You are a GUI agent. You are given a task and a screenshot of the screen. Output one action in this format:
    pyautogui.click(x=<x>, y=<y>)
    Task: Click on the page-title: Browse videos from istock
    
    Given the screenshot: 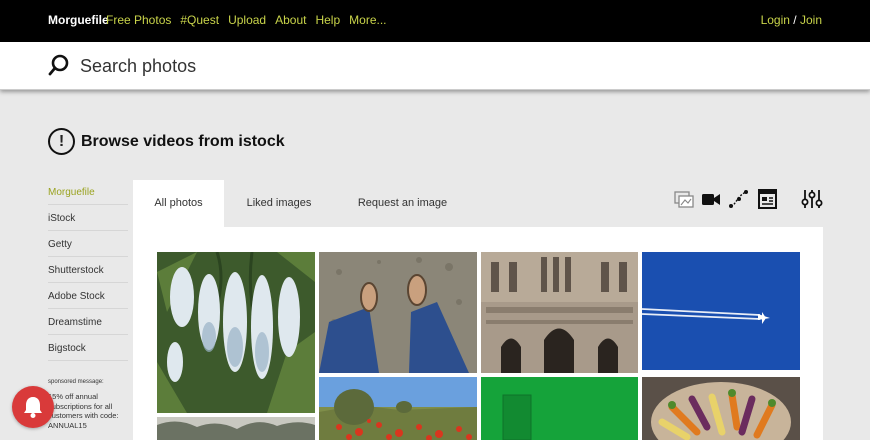 What is the action you would take?
    pyautogui.click(x=183, y=141)
    